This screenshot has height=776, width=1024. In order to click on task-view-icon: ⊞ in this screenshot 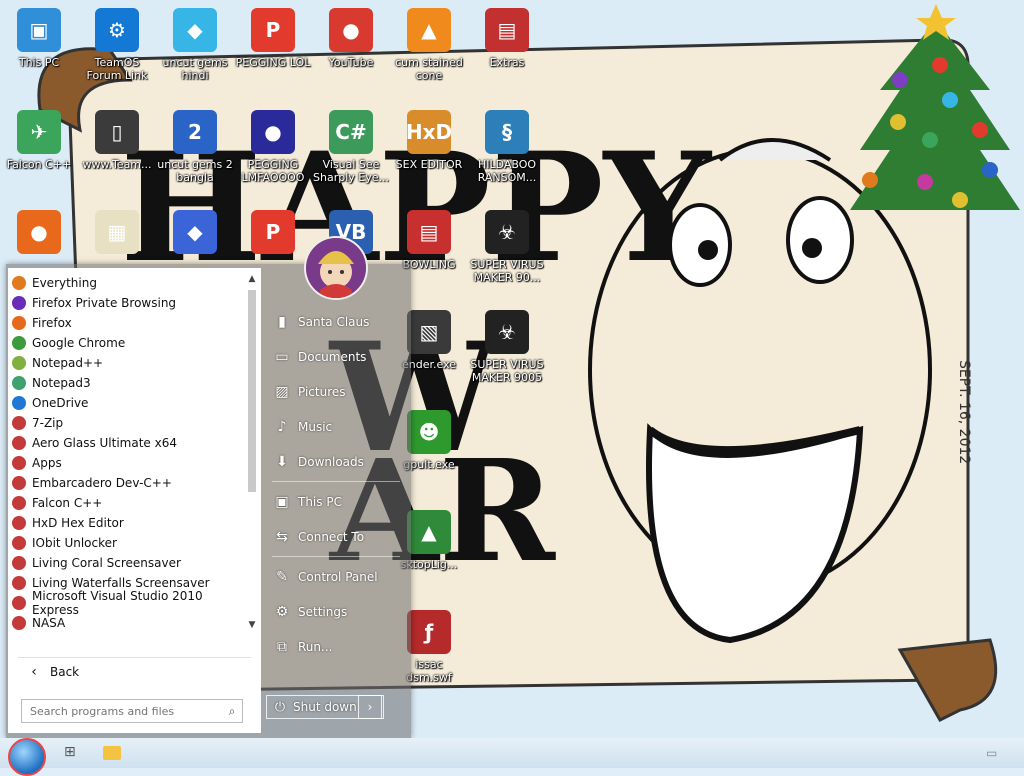, I will do `click(70, 752)`.